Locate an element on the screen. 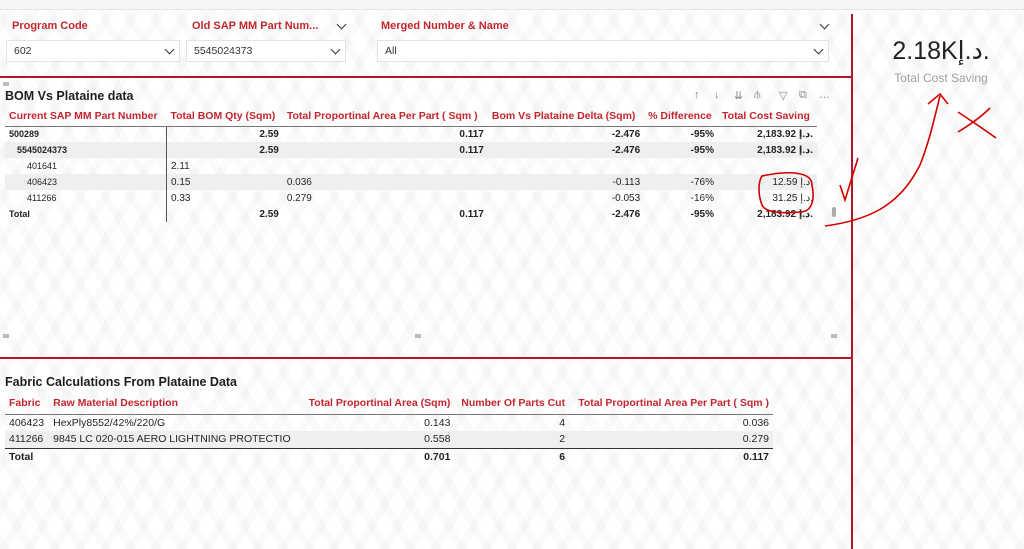 This screenshot has width=1024, height=549. table-row: 401641 2.11 is located at coordinates (411, 166).